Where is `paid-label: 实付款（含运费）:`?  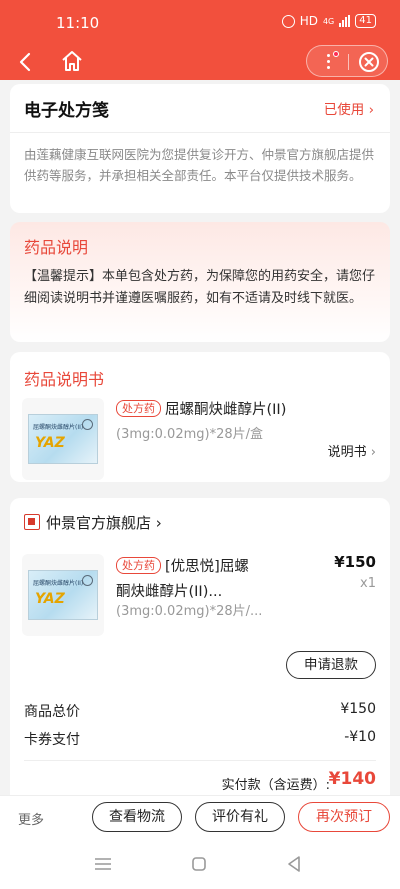 paid-label: 实付款（含运费）: is located at coordinates (275, 785).